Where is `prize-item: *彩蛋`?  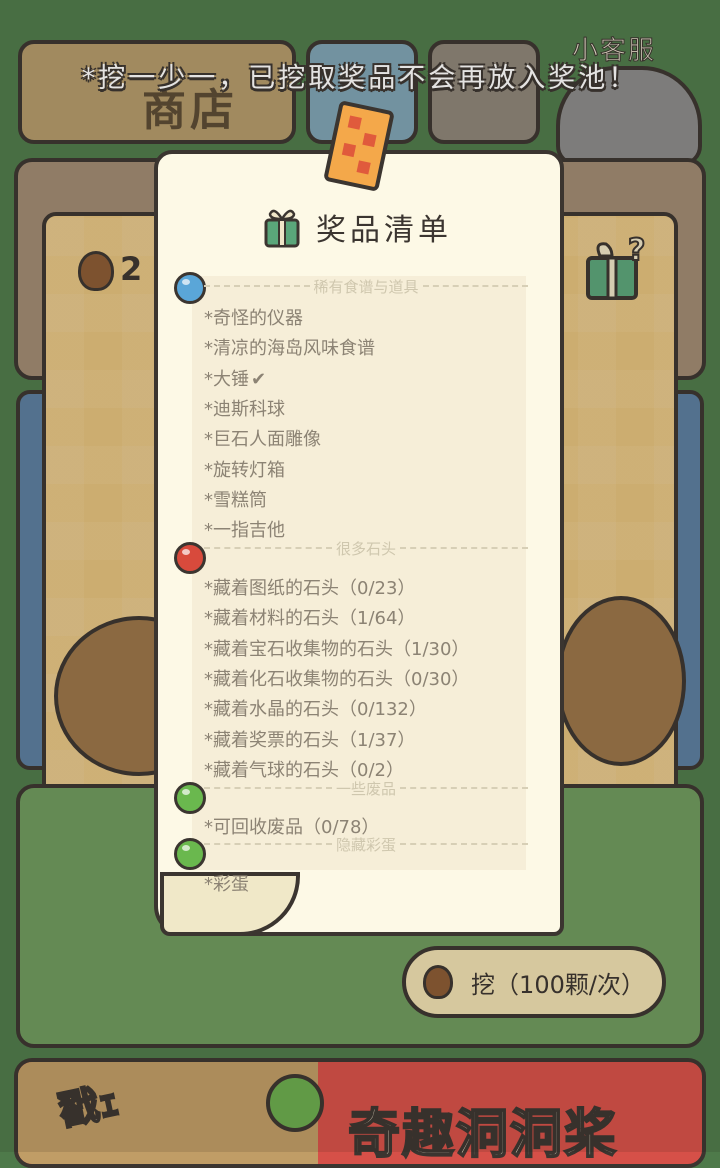 prize-item: *彩蛋 is located at coordinates (226, 883).